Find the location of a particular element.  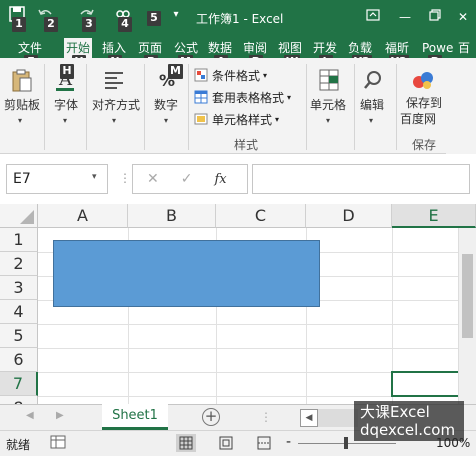

vertical-scrollbar is located at coordinates (467, 316).